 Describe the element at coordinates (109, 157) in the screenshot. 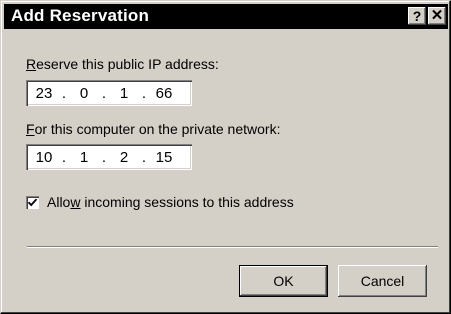

I see `private-ip-input: 10 . 1 . 2 . 15` at that location.